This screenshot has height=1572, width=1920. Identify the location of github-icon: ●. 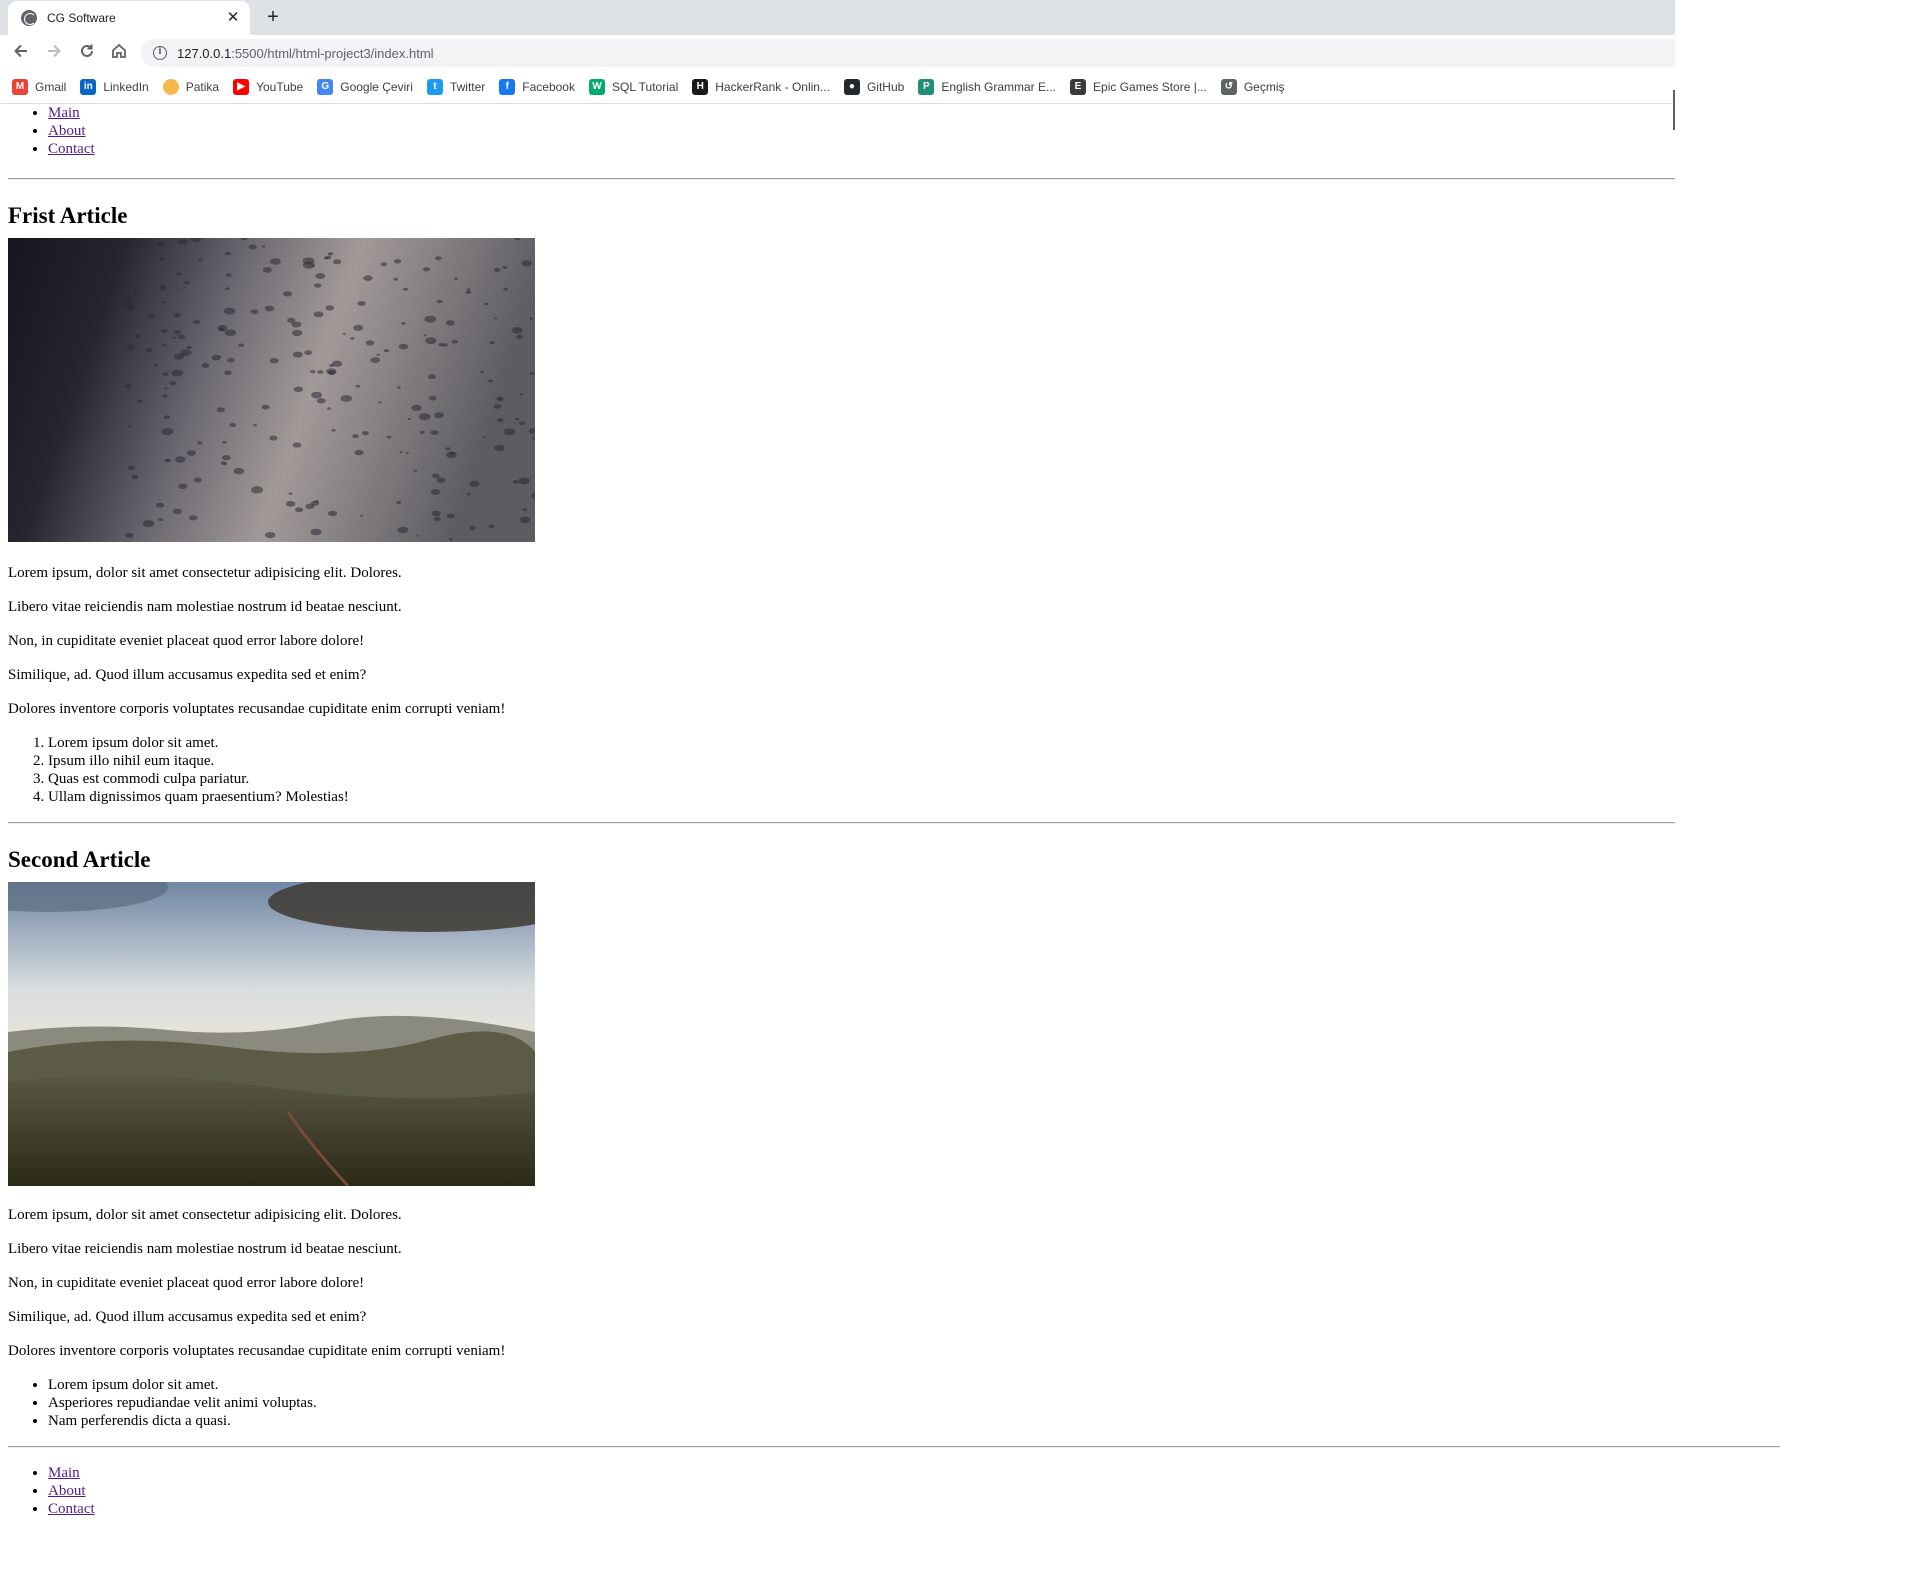
(851, 86).